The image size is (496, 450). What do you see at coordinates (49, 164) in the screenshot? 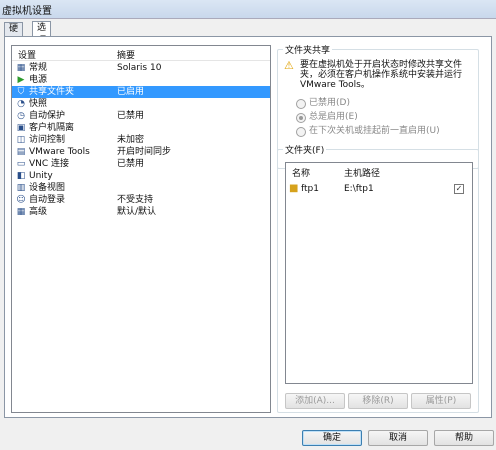
I see `row-label: VNC 连接` at bounding box center [49, 164].